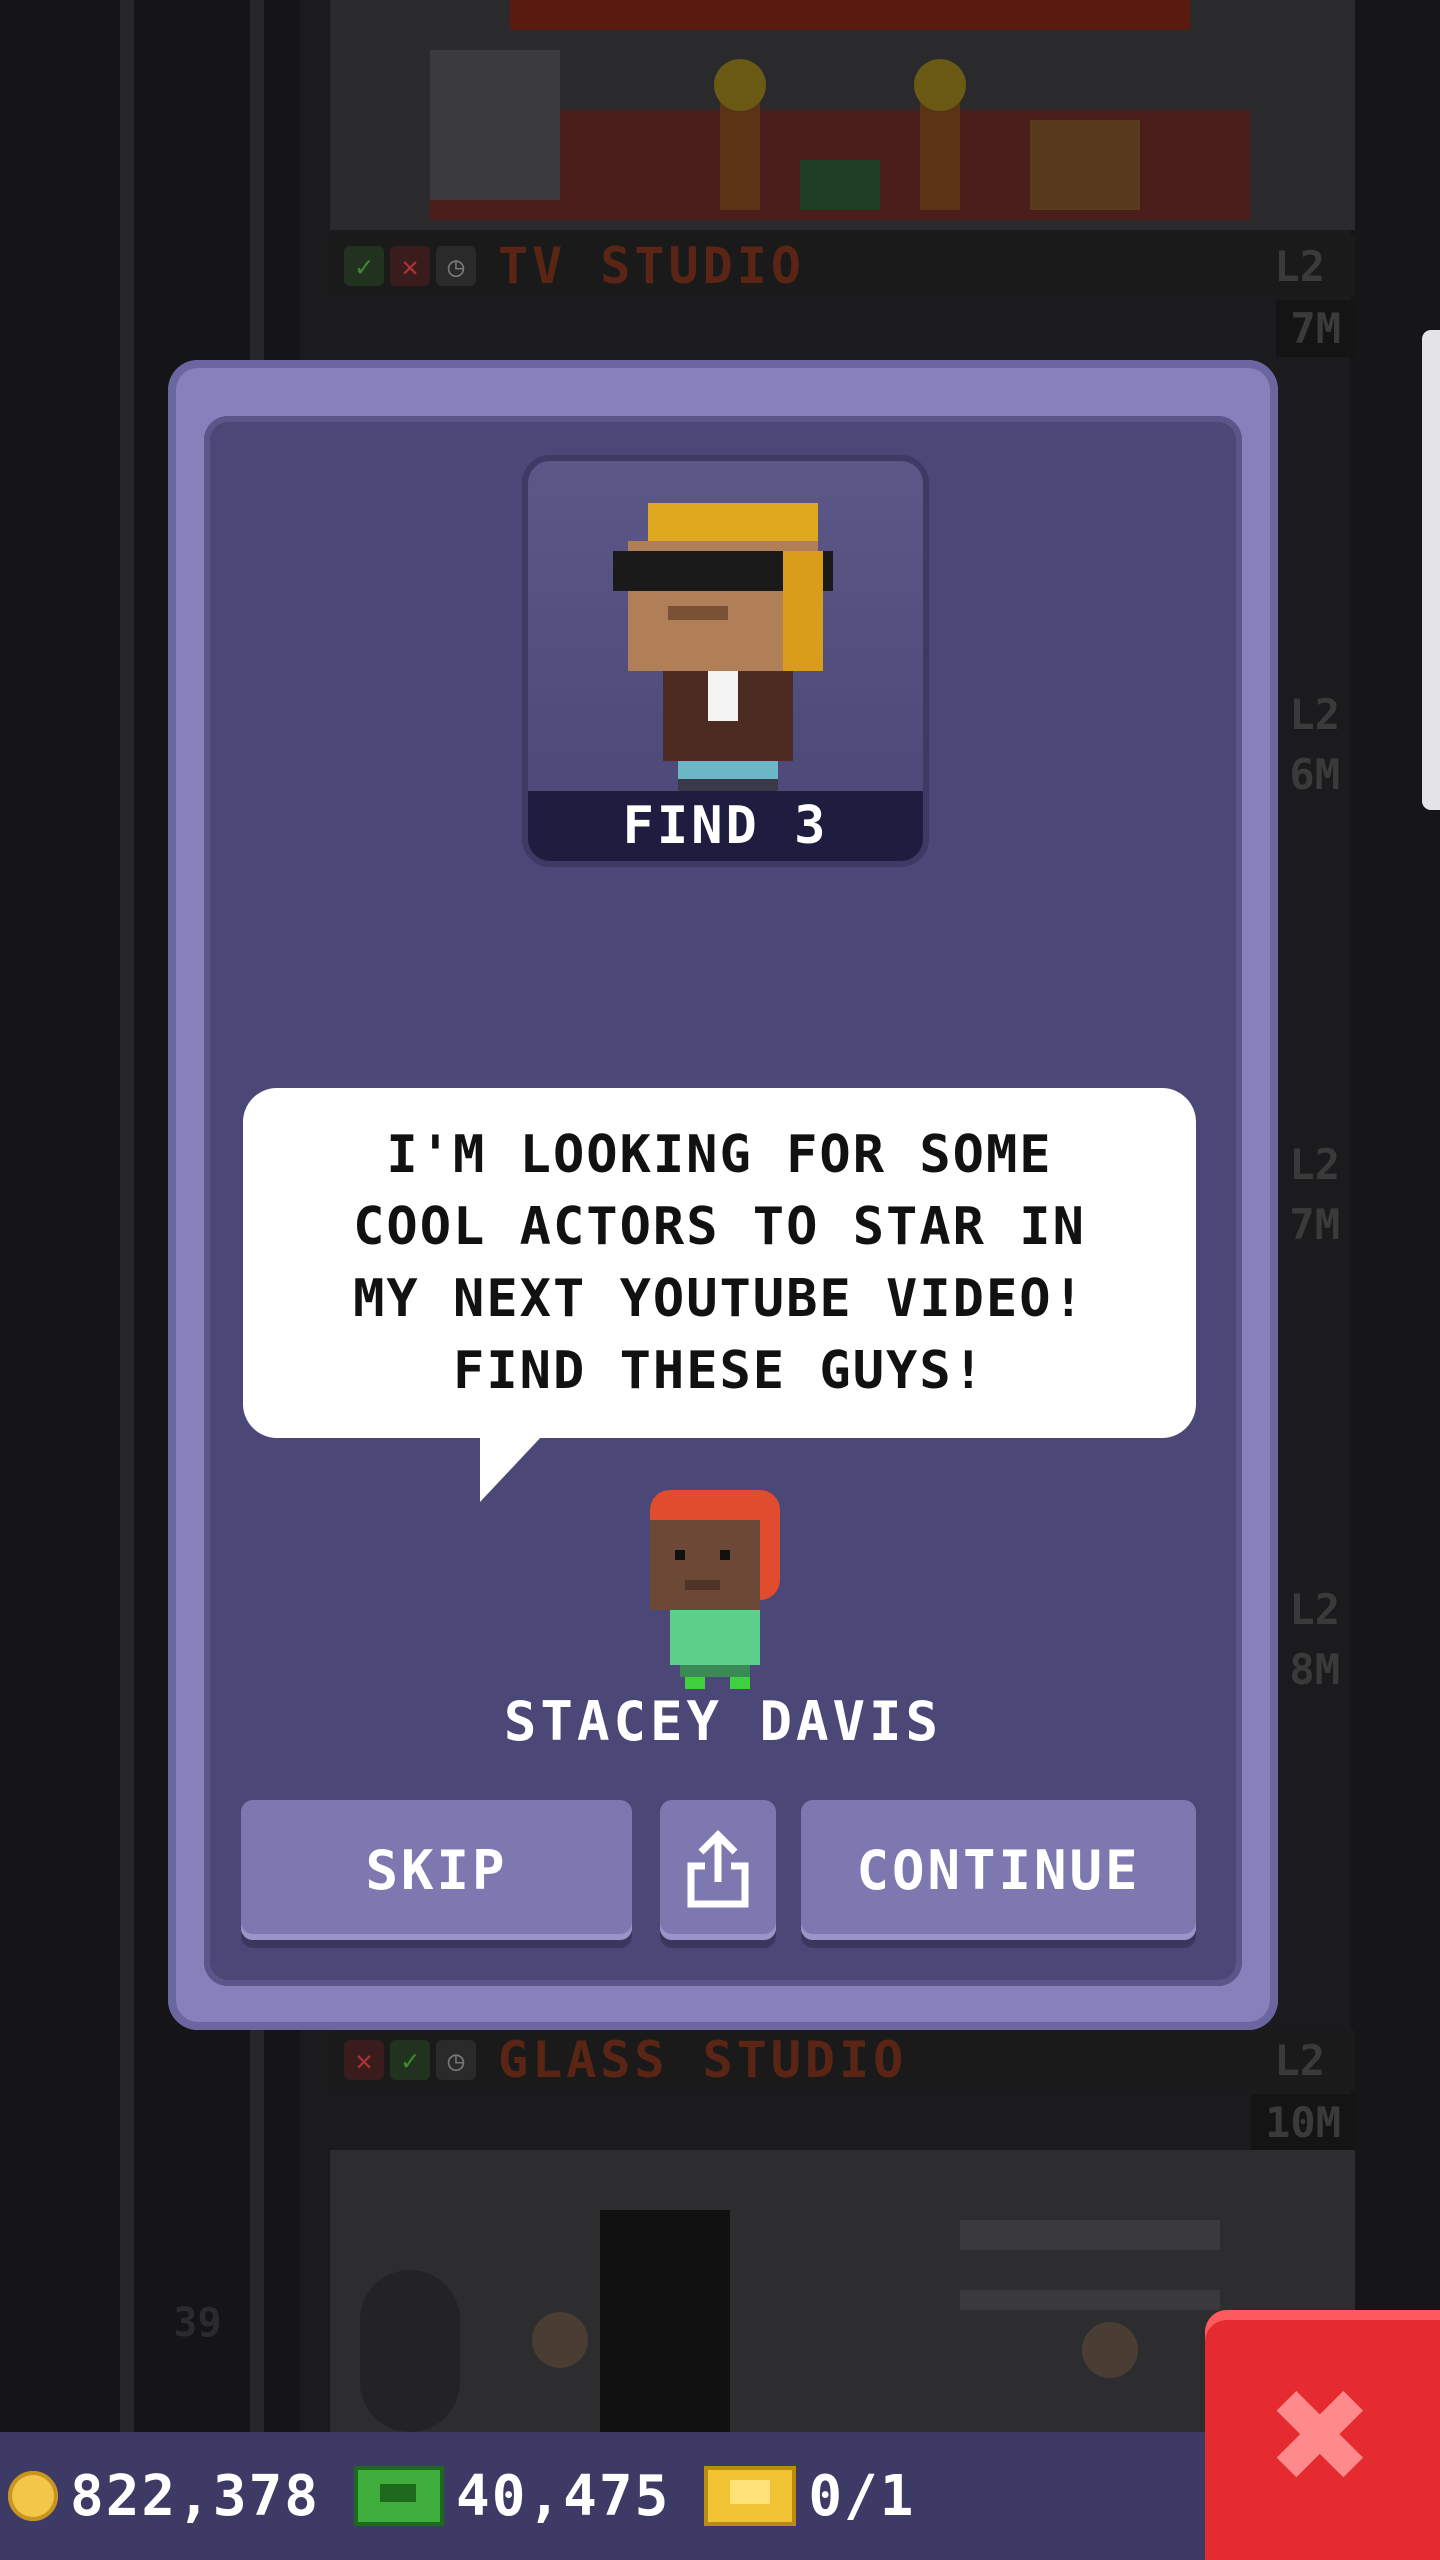  What do you see at coordinates (715, 1589) in the screenshot?
I see `speaker-character-sprite` at bounding box center [715, 1589].